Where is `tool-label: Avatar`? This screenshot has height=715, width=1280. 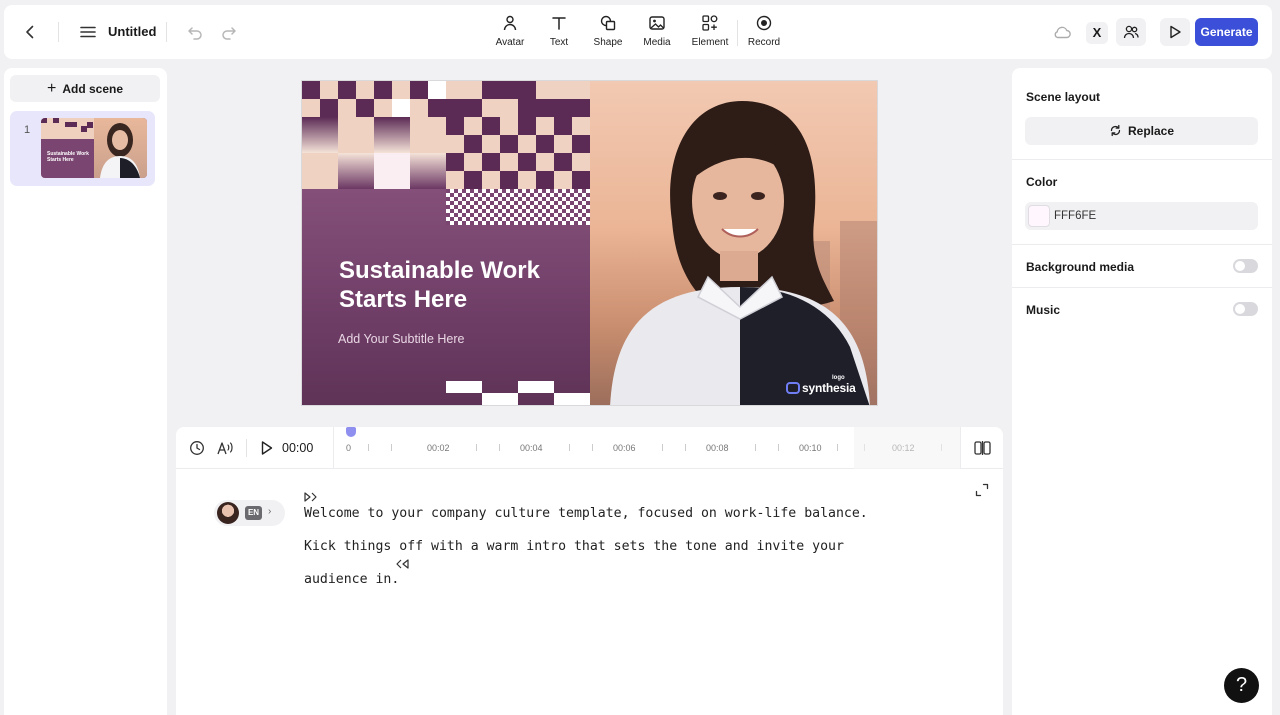
tool-label: Avatar is located at coordinates (510, 42).